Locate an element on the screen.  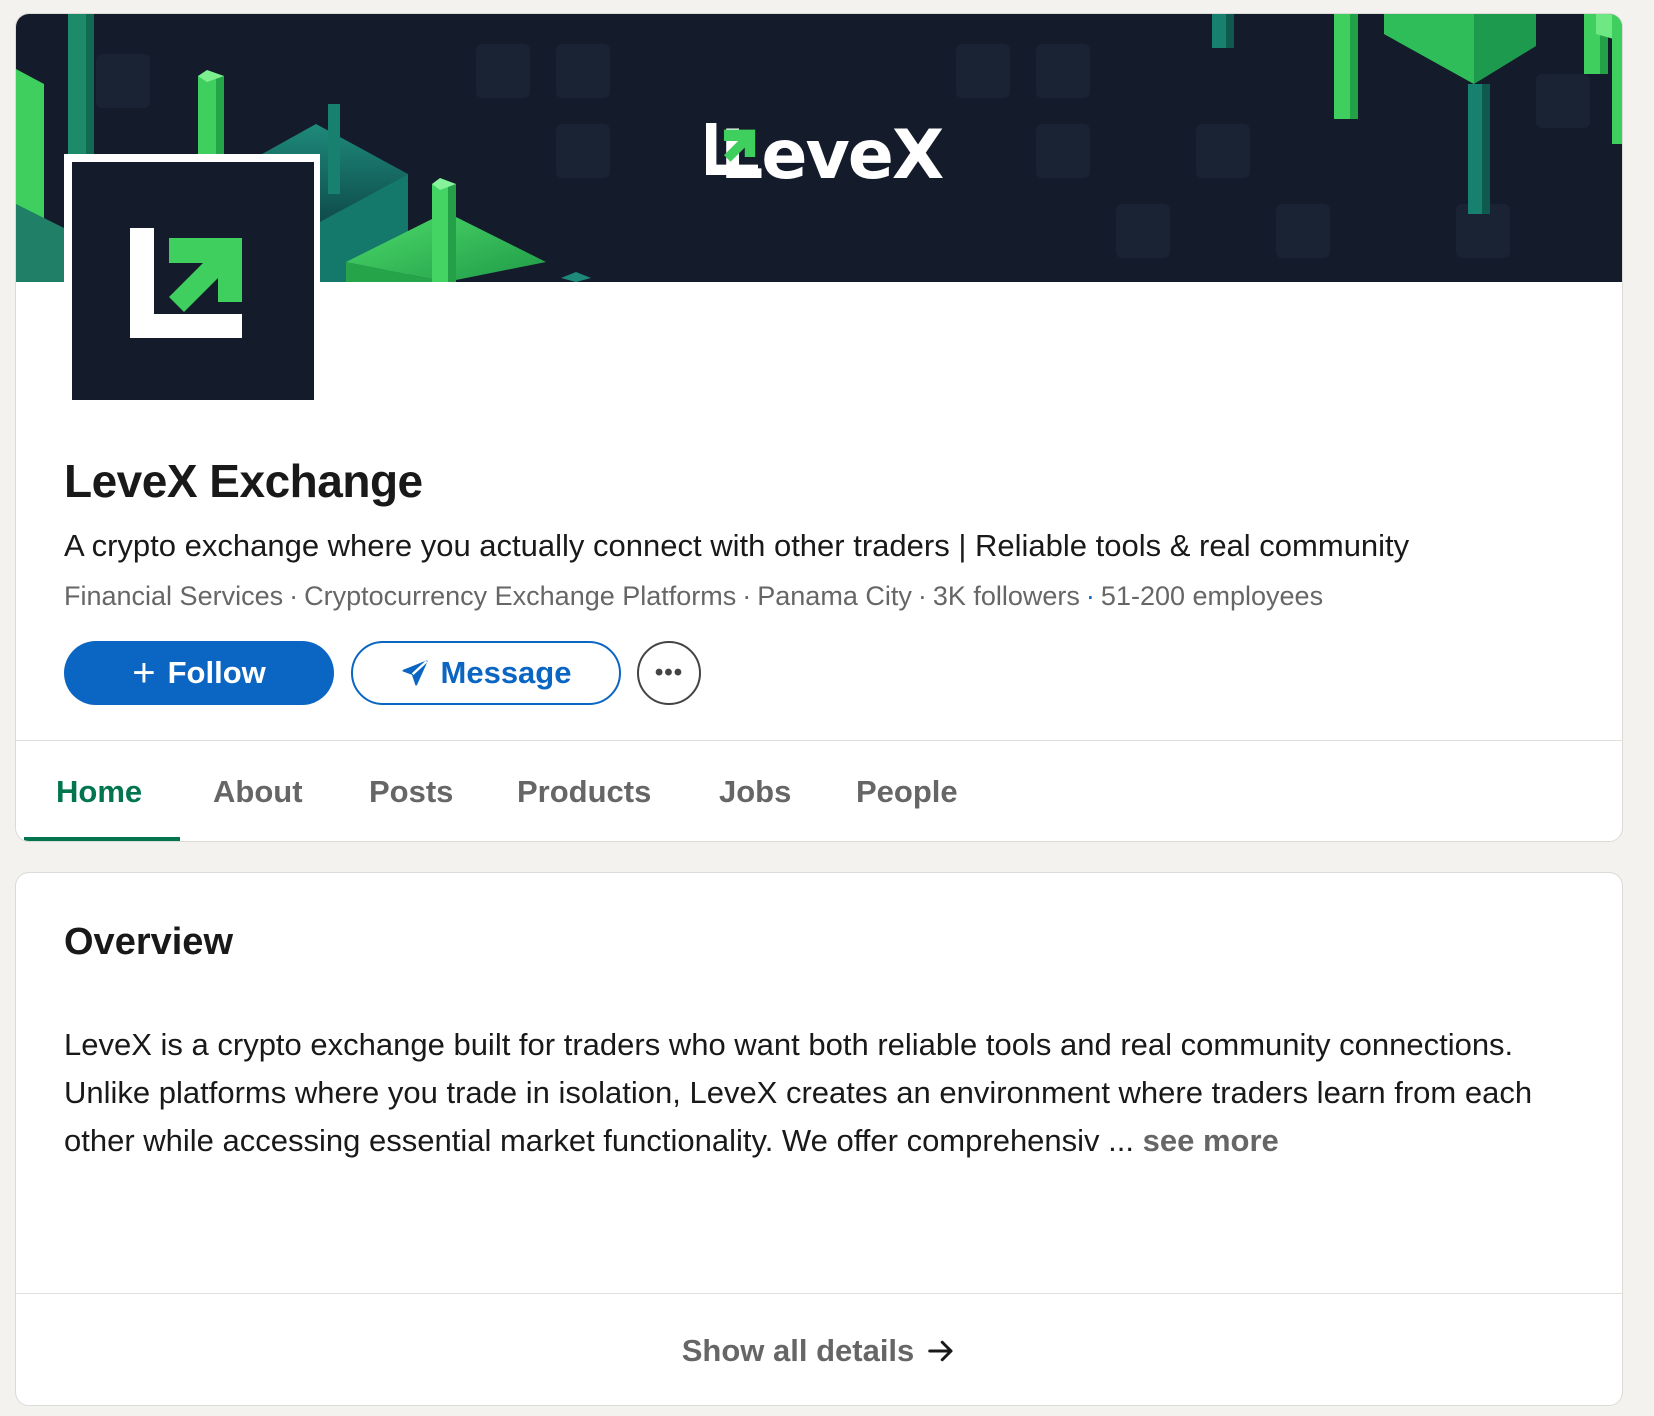
company-name: LeveX Exchange is located at coordinates (243, 481).